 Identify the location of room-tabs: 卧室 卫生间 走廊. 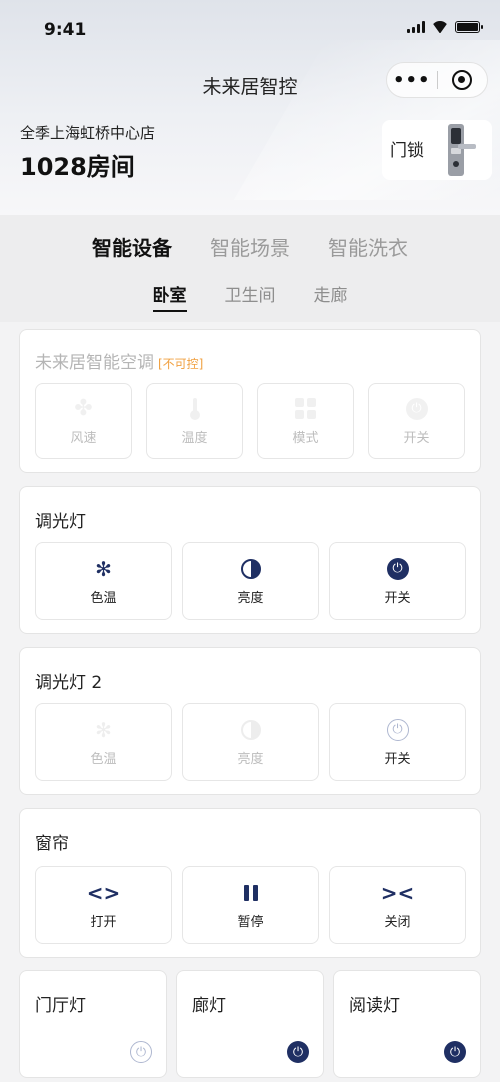
(250, 296).